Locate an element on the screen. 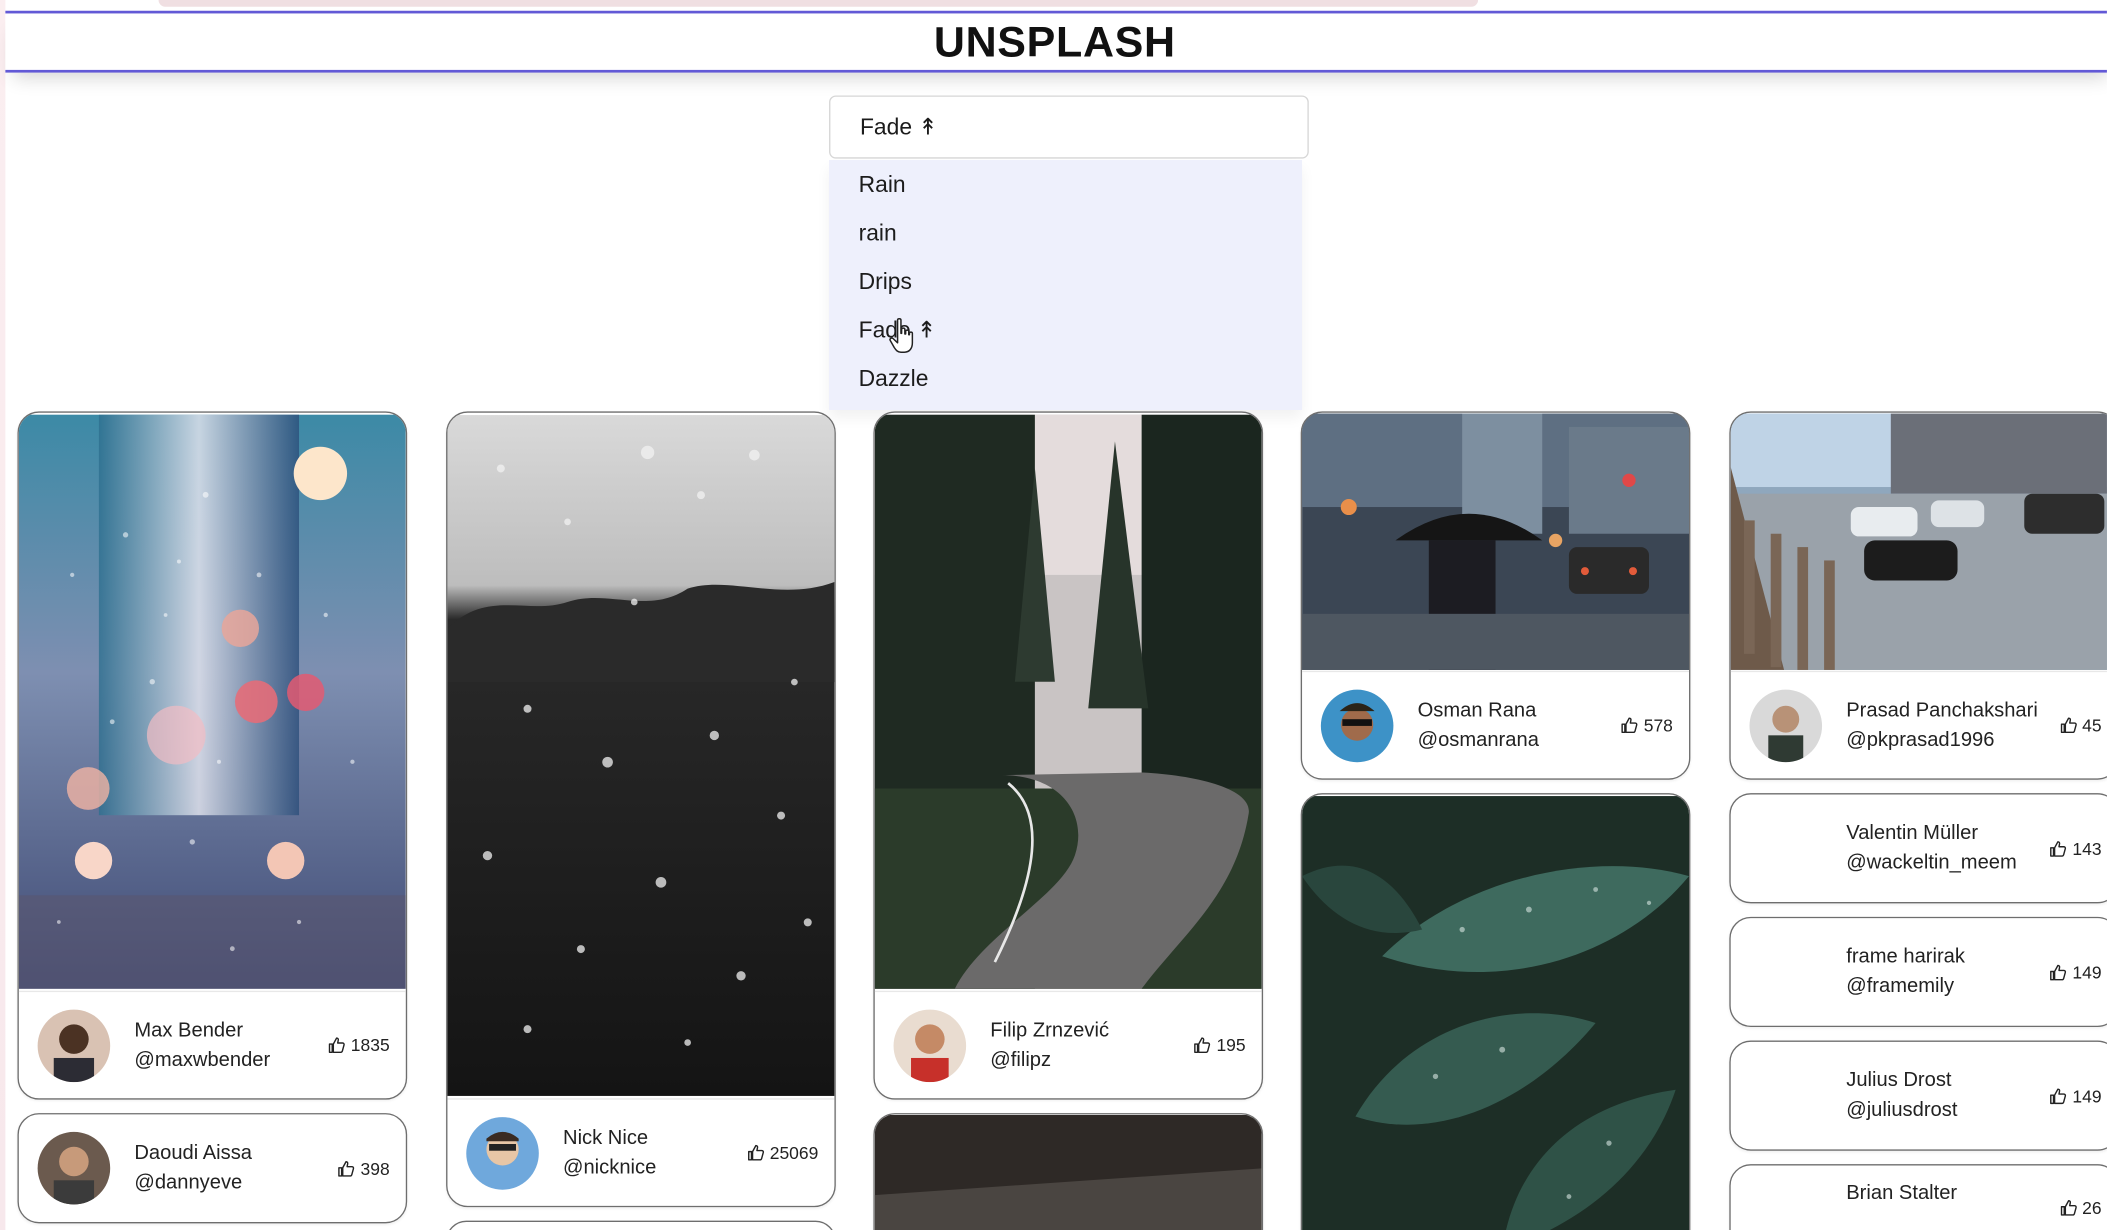 Image resolution: width=2107 pixels, height=1230 pixels. photo-rain-drops-dark is located at coordinates (641, 756).